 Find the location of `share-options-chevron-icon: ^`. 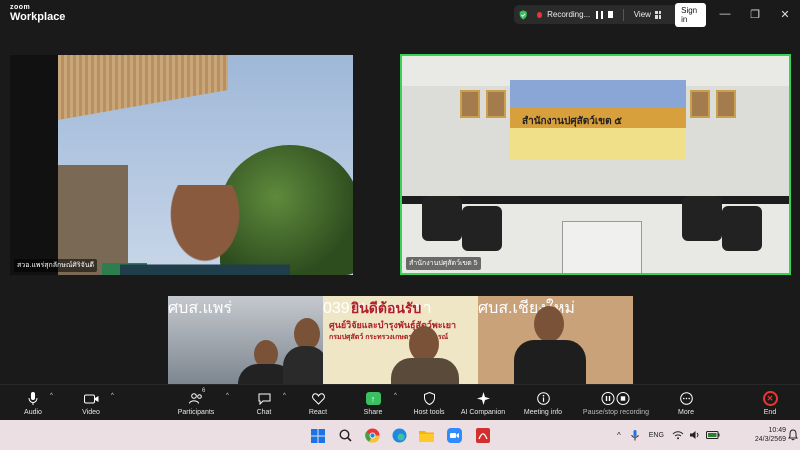

share-options-chevron-icon: ^ is located at coordinates (395, 396).